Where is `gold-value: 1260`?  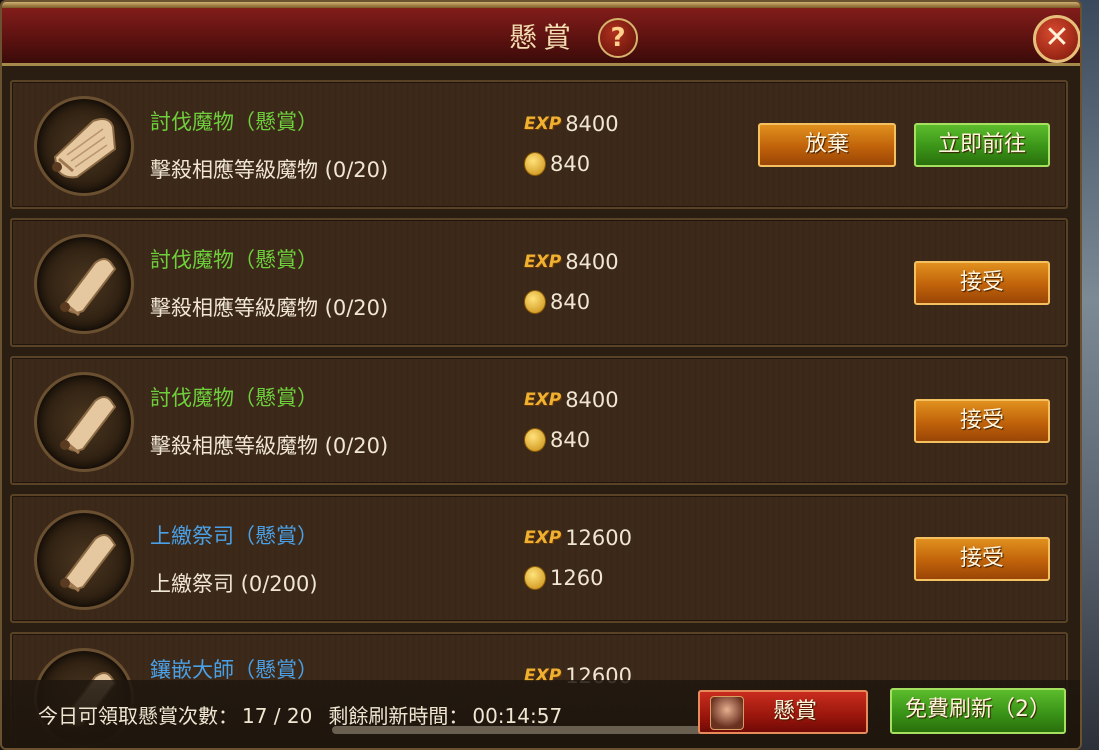
gold-value: 1260 is located at coordinates (577, 578).